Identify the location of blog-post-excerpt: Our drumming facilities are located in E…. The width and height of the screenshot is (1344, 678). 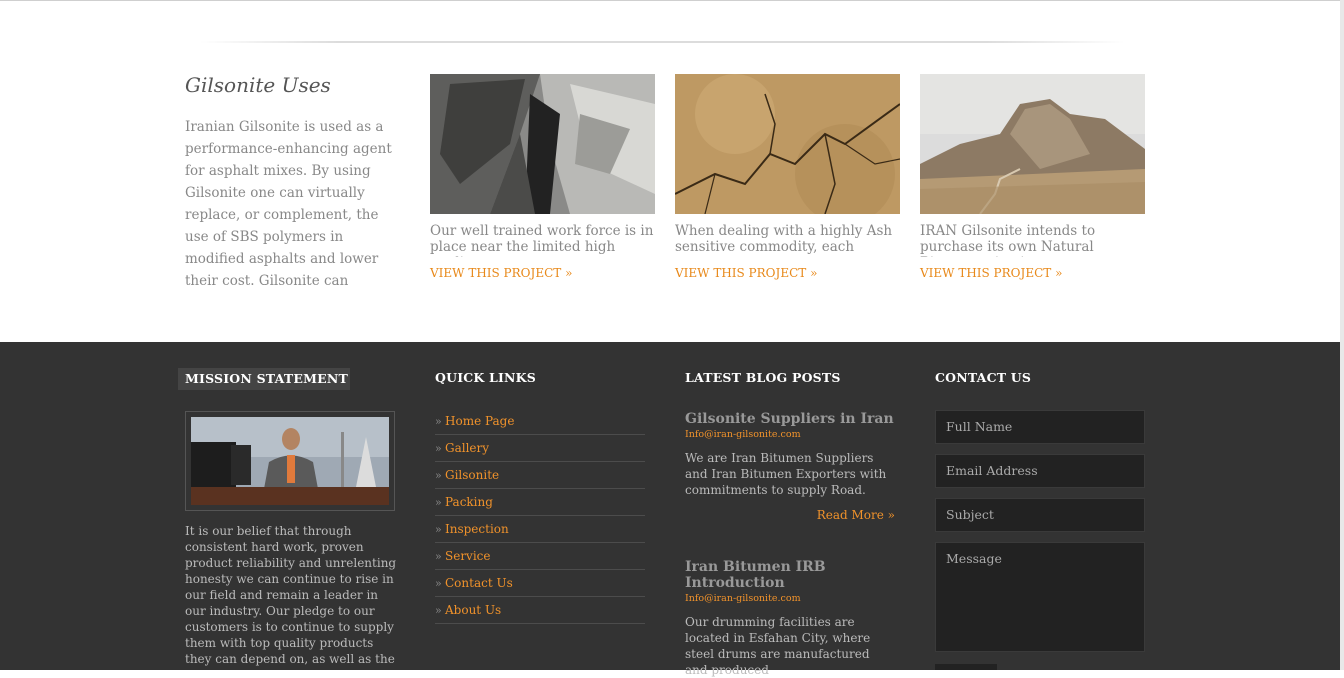
(778, 646).